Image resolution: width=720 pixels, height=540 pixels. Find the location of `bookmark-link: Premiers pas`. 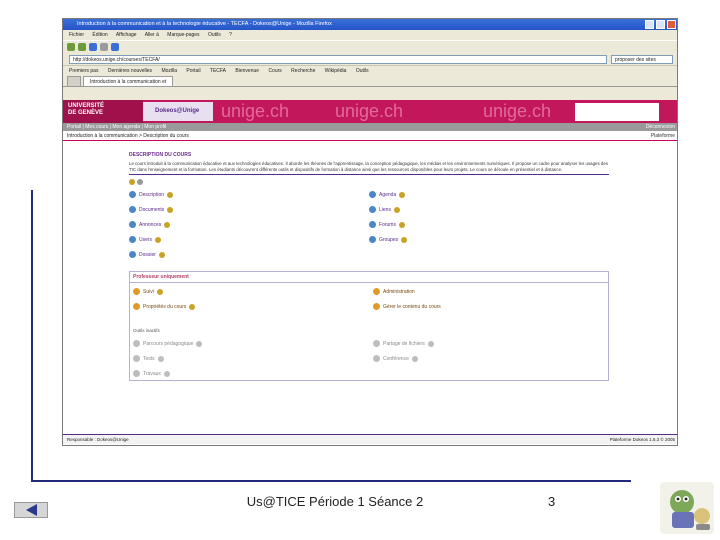

bookmark-link: Premiers pas is located at coordinates (83, 71).